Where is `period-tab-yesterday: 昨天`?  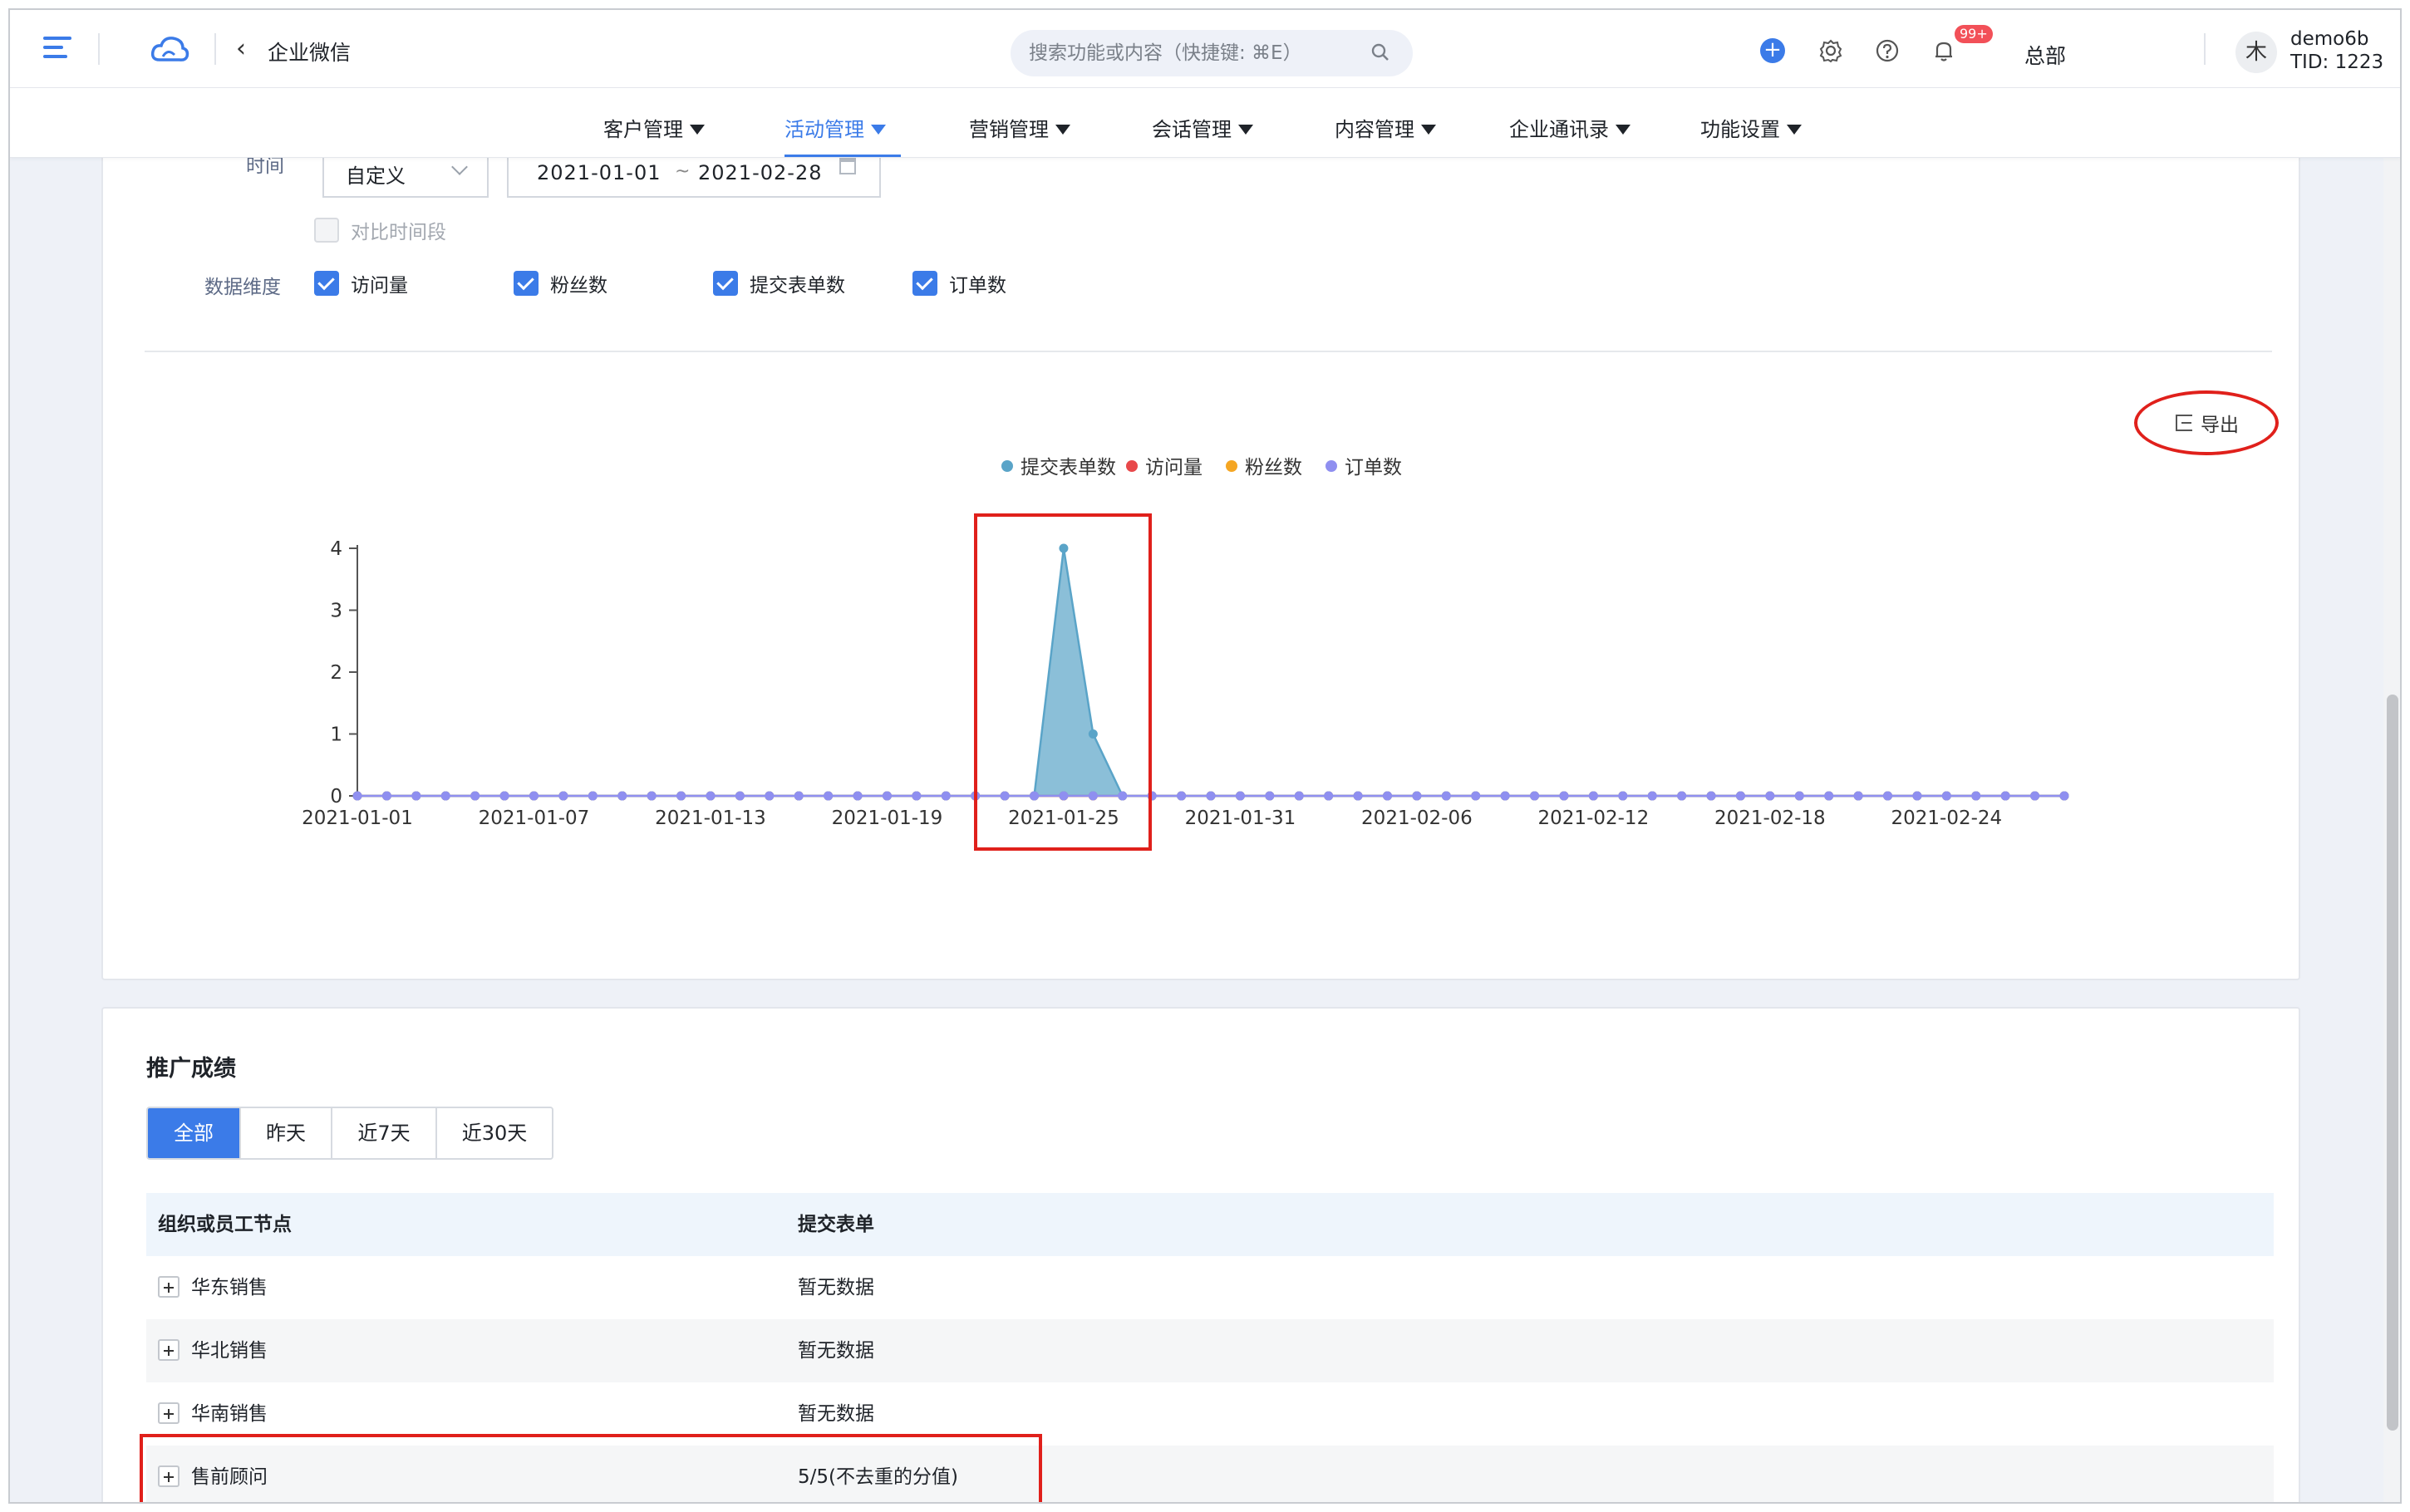
period-tab-yesterday: 昨天 is located at coordinates (285, 1133).